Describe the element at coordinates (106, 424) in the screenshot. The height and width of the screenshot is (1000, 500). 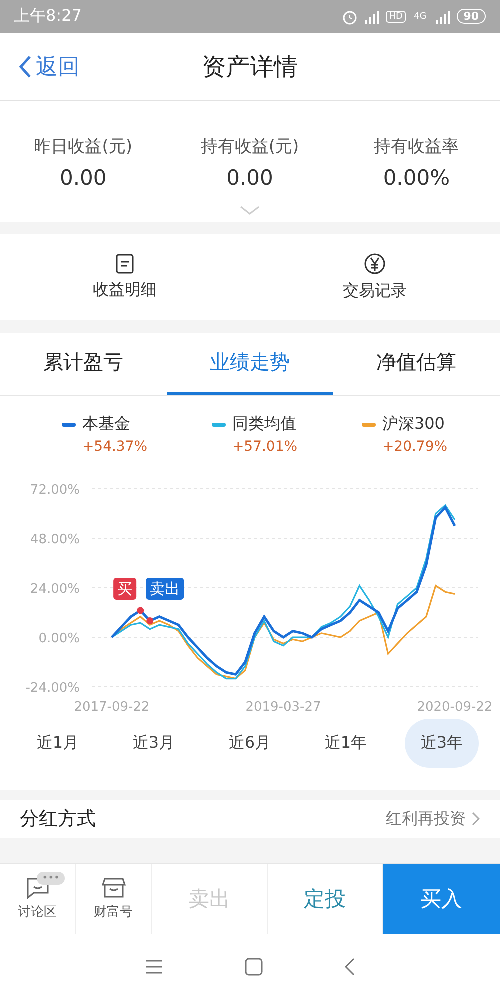
I see `legend-label: 本基金` at that location.